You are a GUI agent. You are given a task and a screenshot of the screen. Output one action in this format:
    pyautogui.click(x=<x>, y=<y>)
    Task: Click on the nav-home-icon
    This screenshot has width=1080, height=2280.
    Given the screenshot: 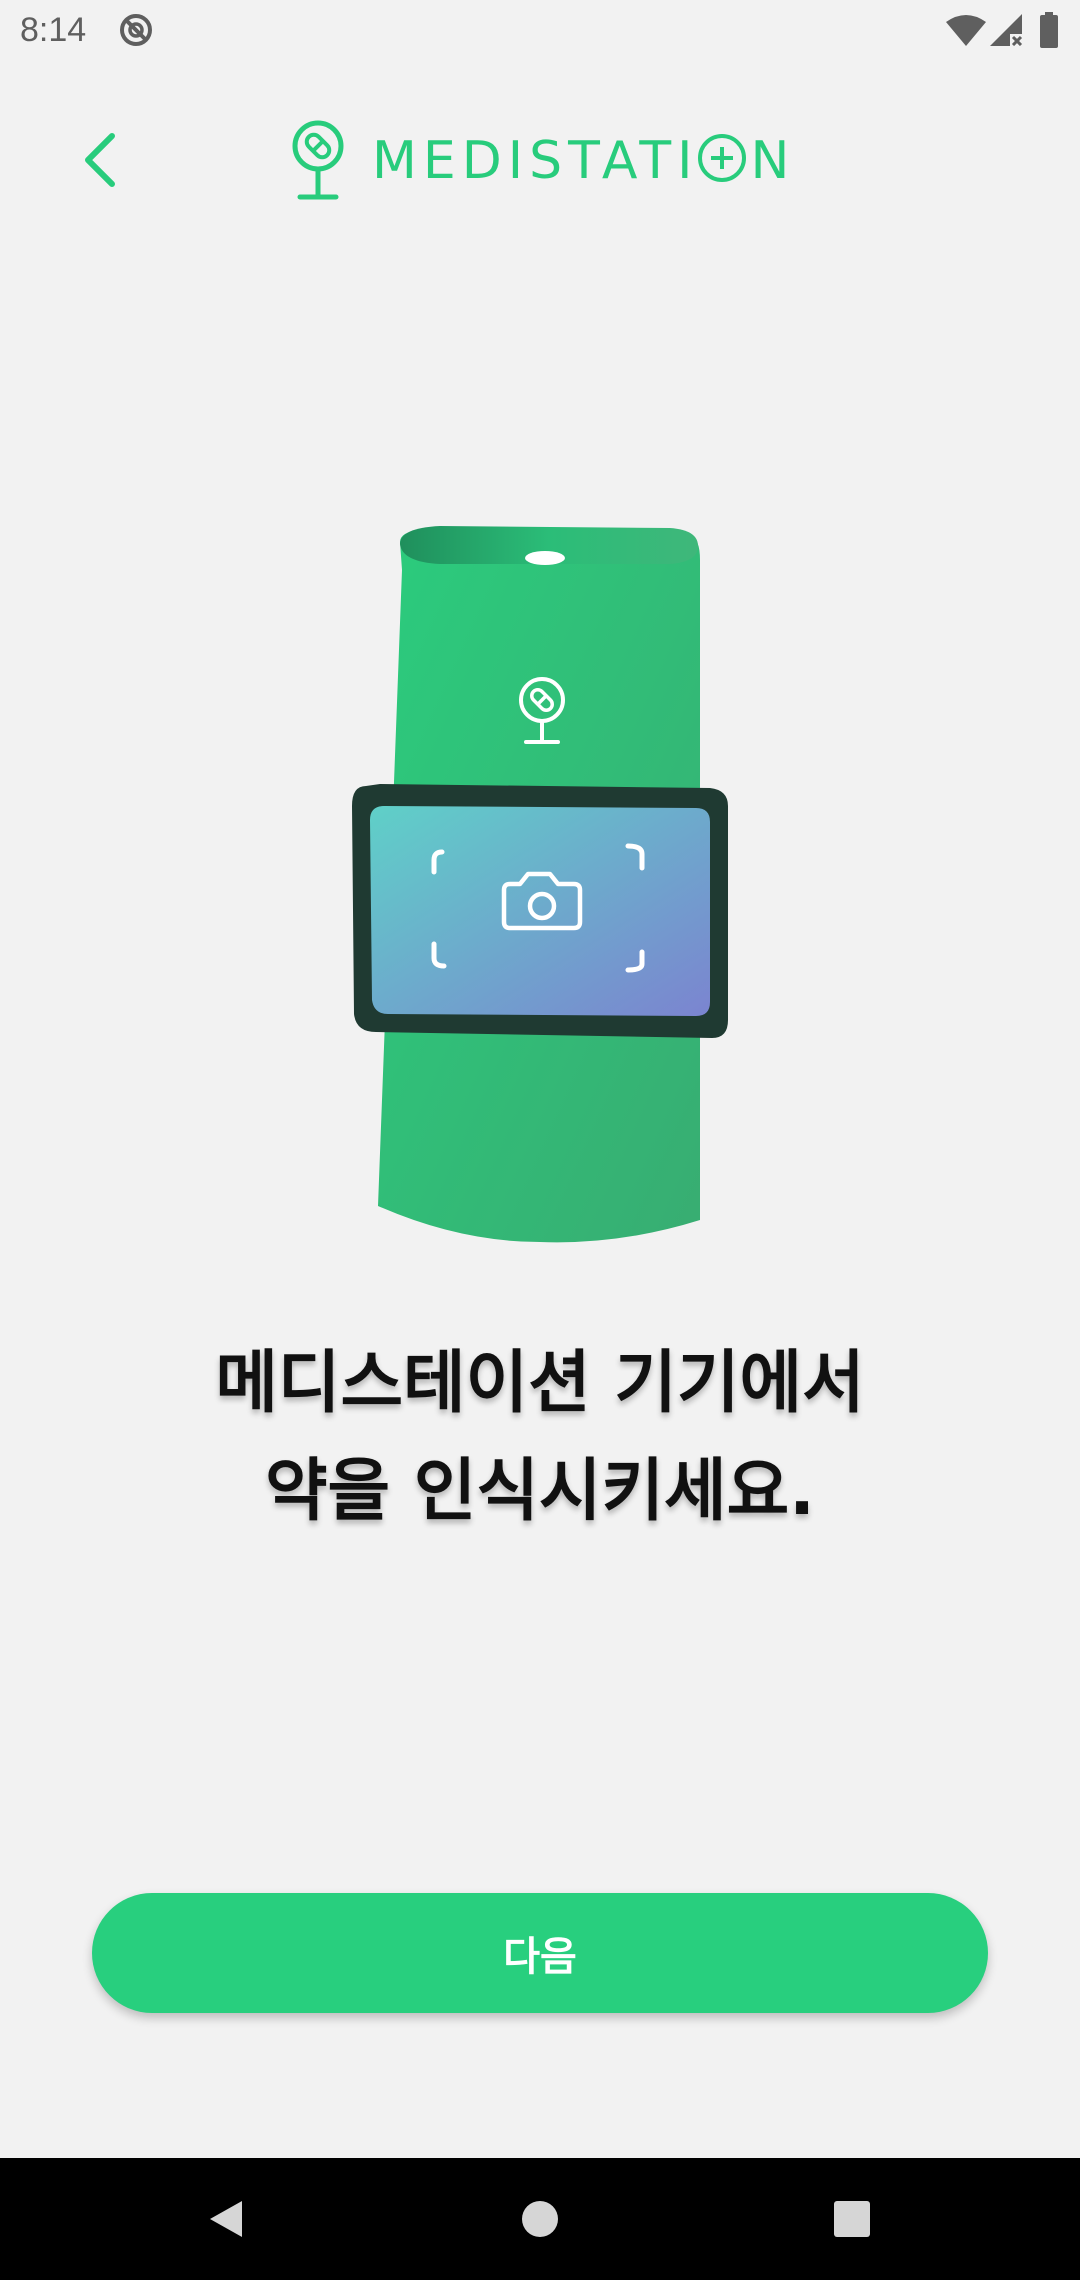 What is the action you would take?
    pyautogui.click(x=540, y=2219)
    